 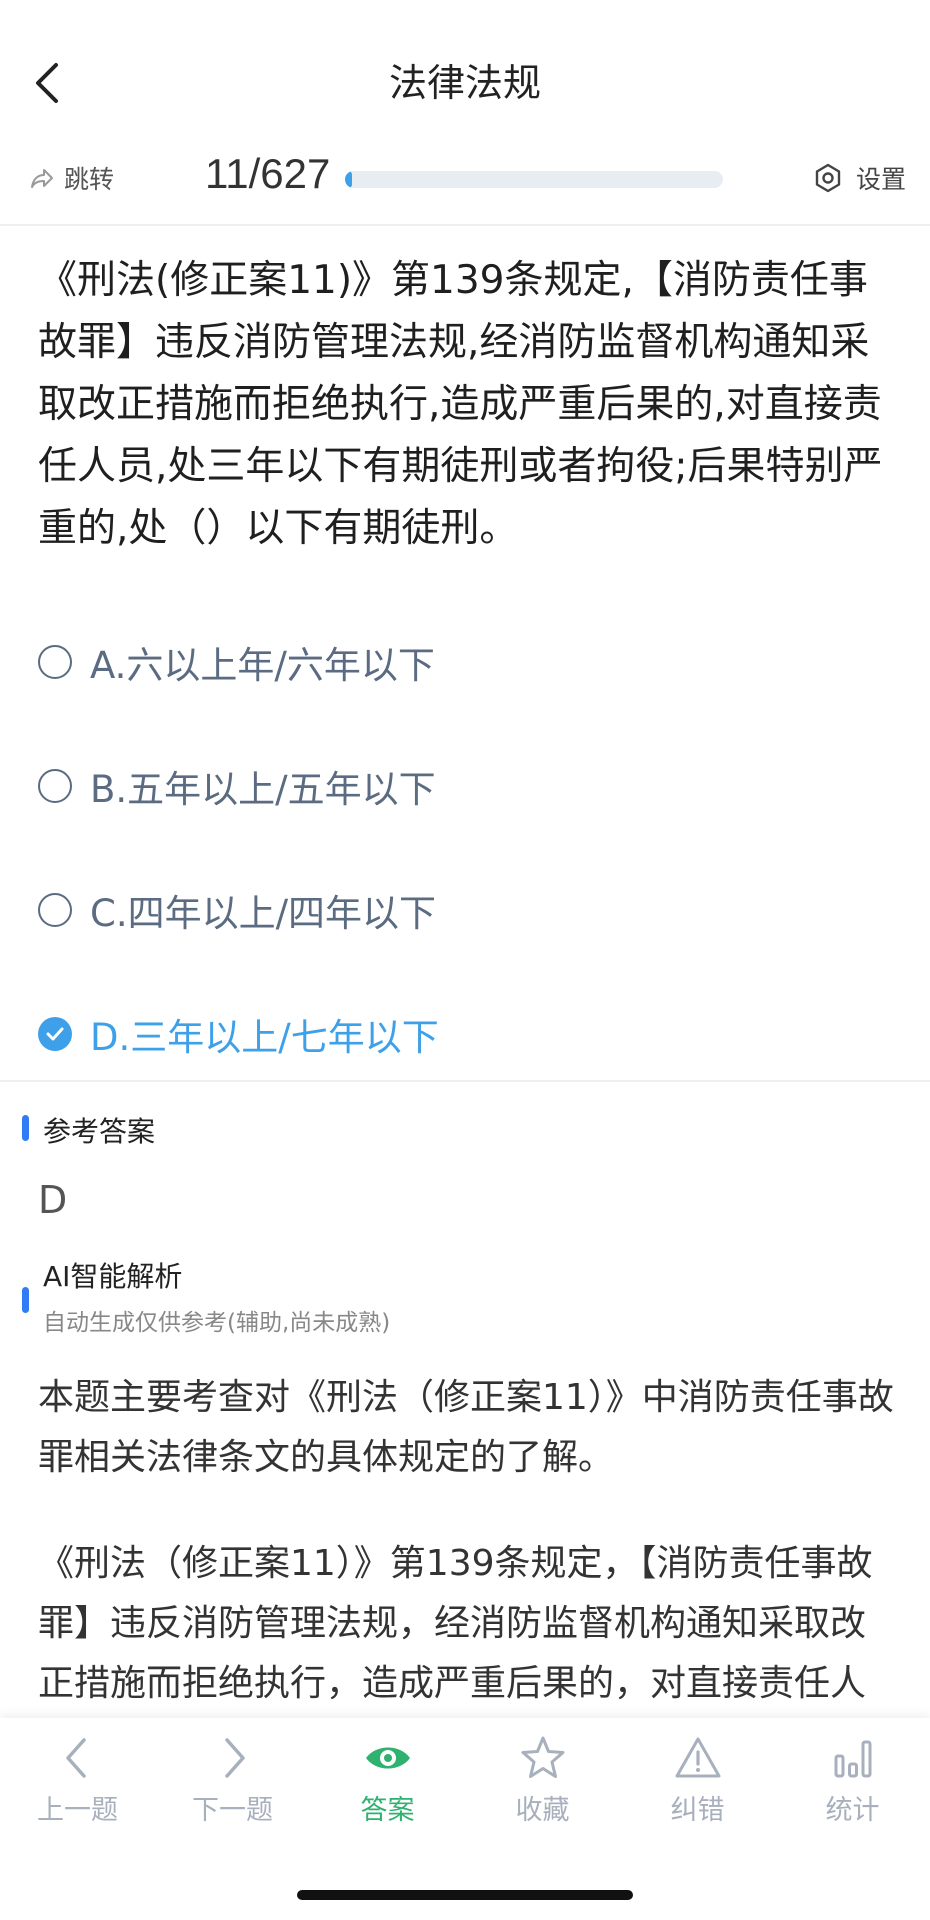 What do you see at coordinates (542, 1810) in the screenshot?
I see `nav-label: 收藏` at bounding box center [542, 1810].